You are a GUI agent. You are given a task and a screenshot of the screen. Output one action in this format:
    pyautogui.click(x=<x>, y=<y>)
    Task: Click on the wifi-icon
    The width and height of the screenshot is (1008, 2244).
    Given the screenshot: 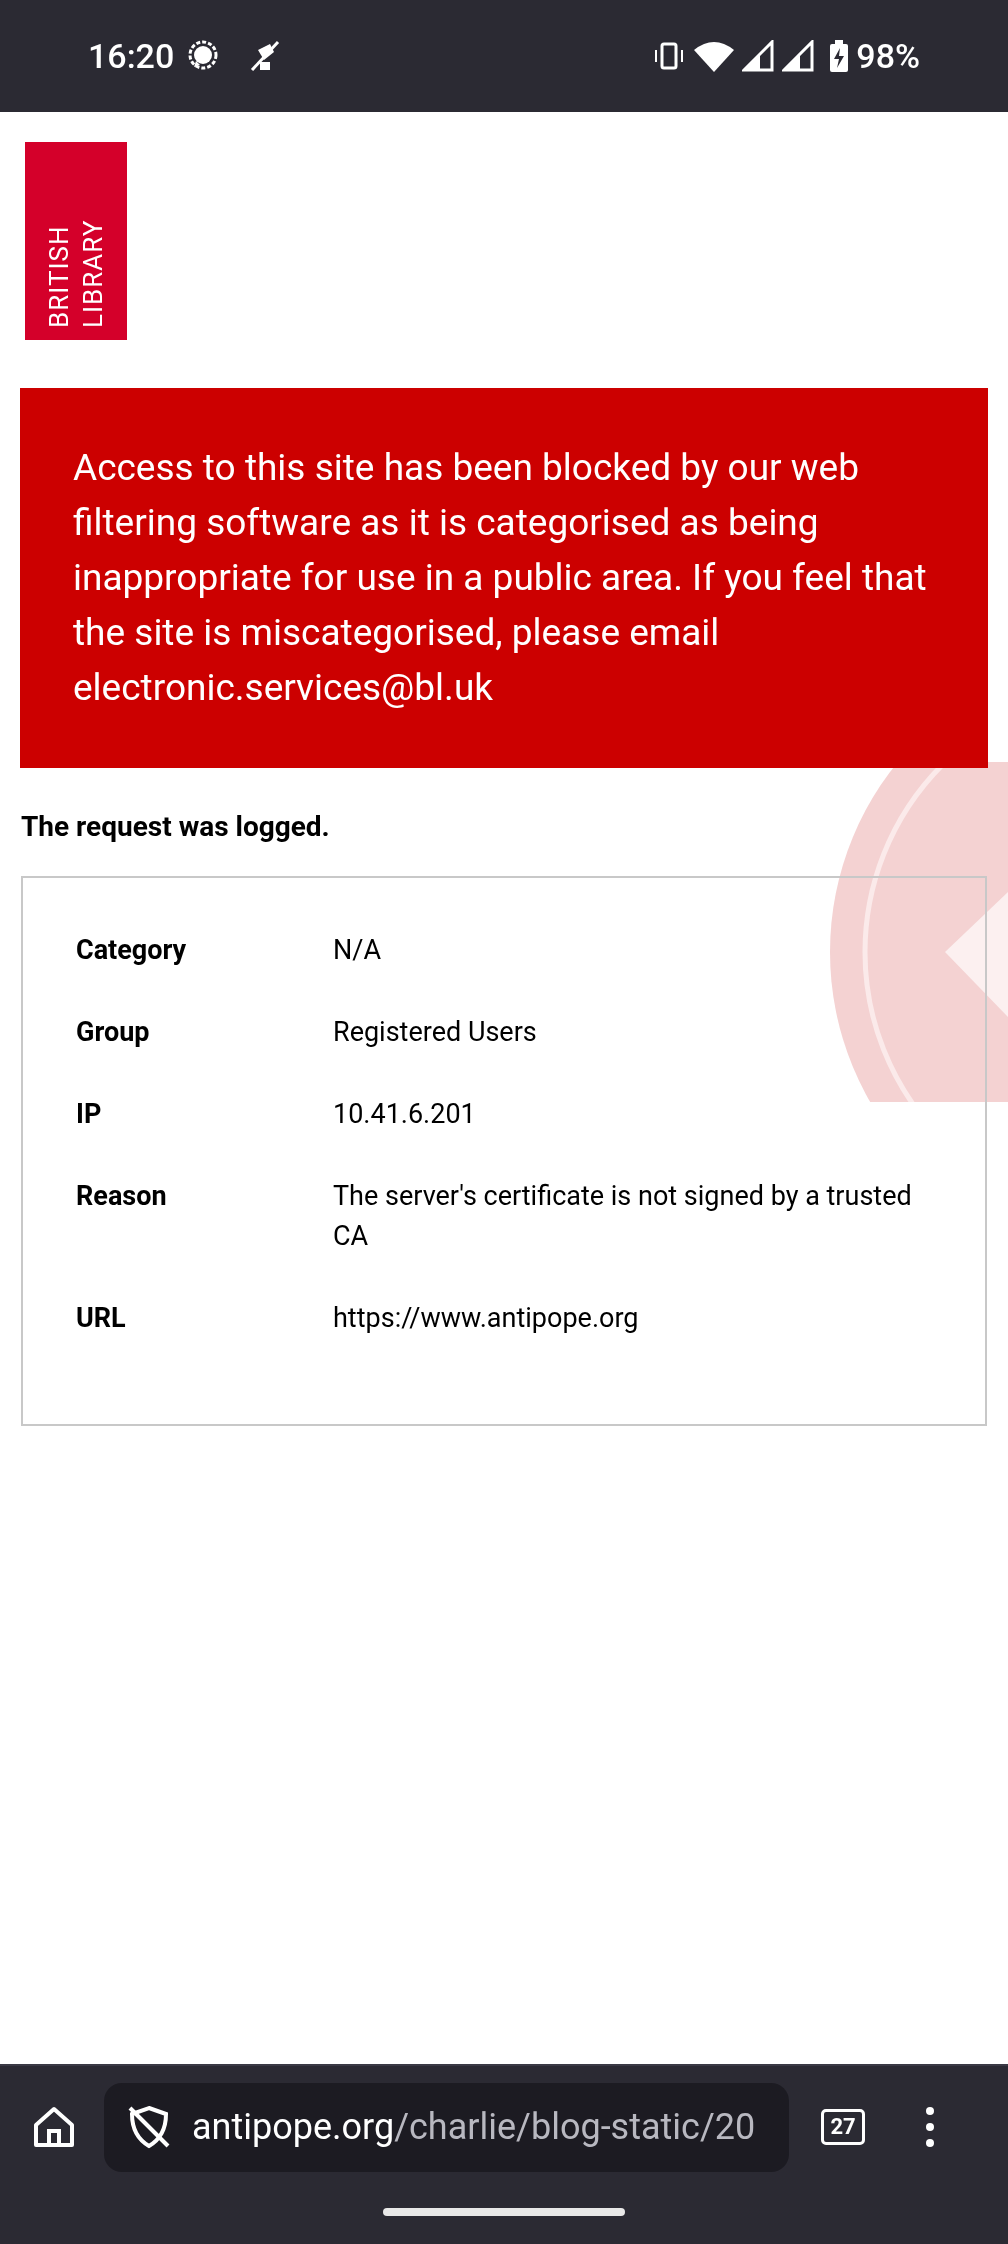 What is the action you would take?
    pyautogui.click(x=714, y=56)
    